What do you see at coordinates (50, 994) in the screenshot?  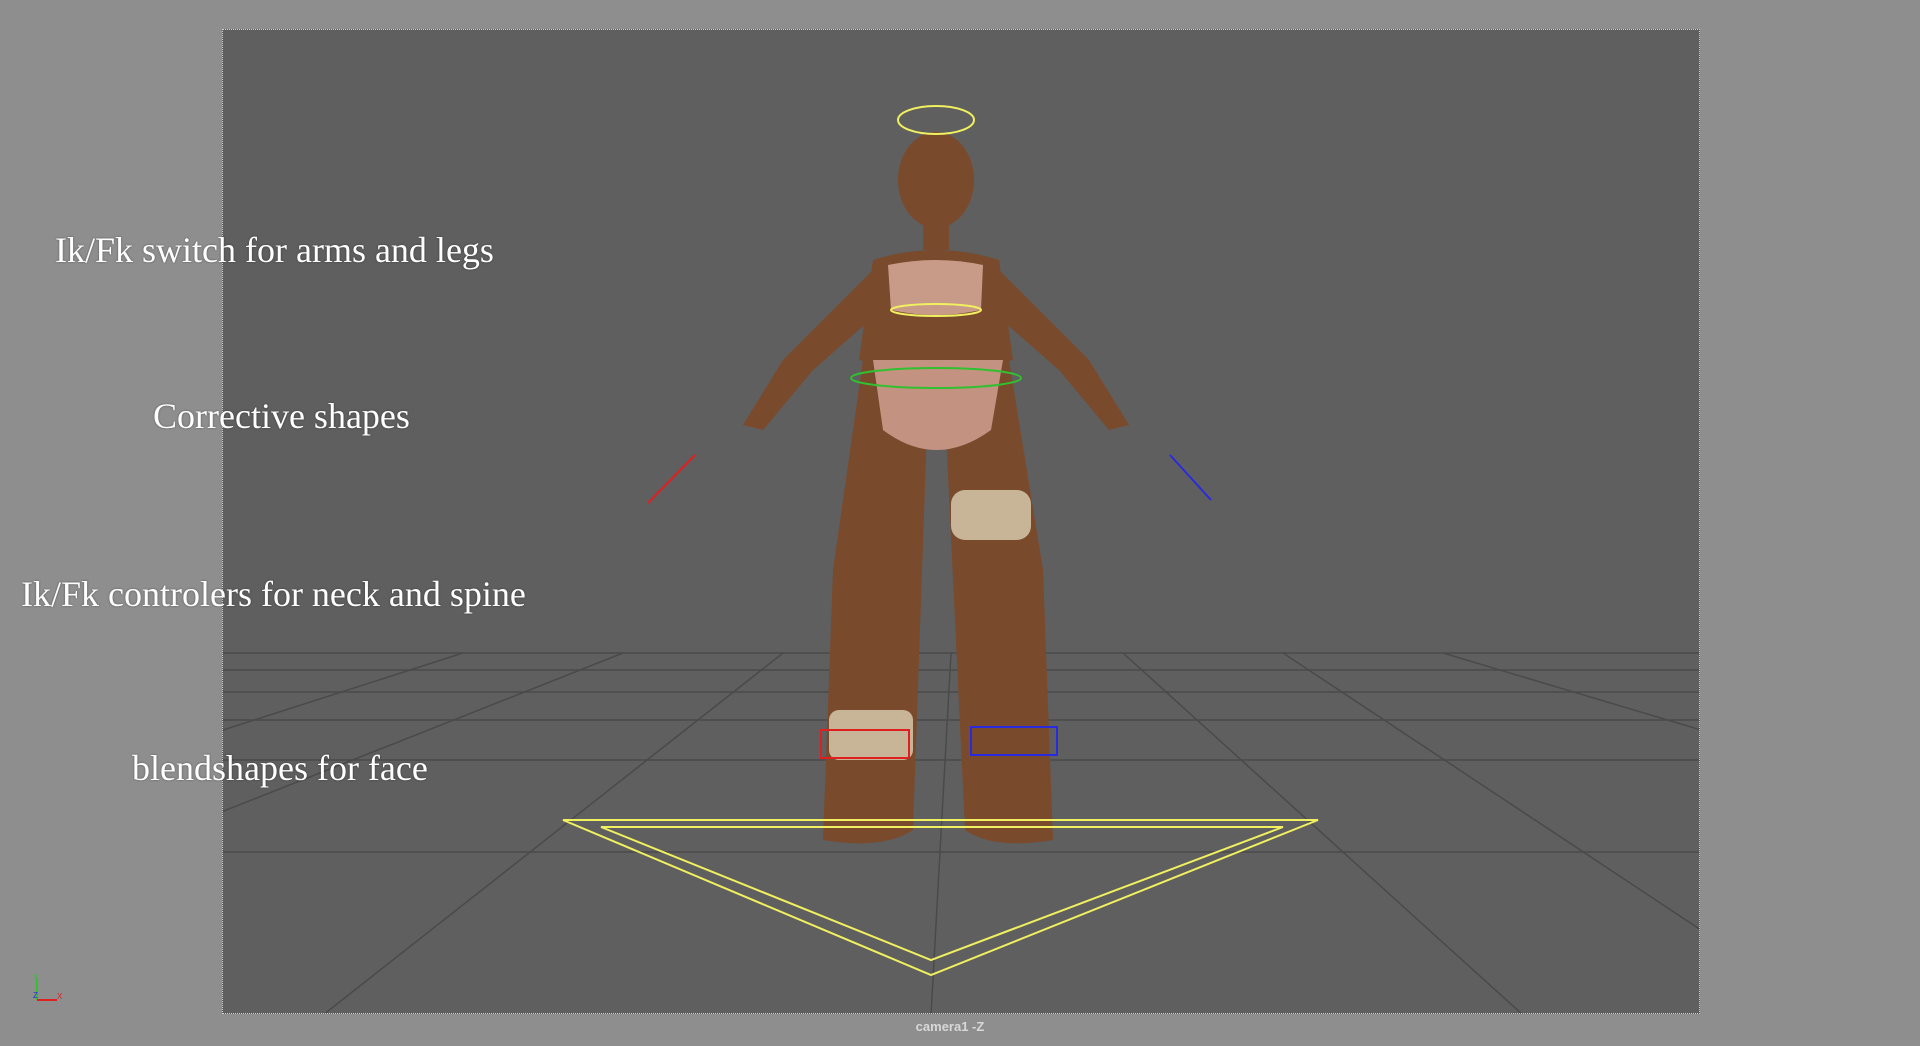 I see `axis-gizmo-icon: Y Z X` at bounding box center [50, 994].